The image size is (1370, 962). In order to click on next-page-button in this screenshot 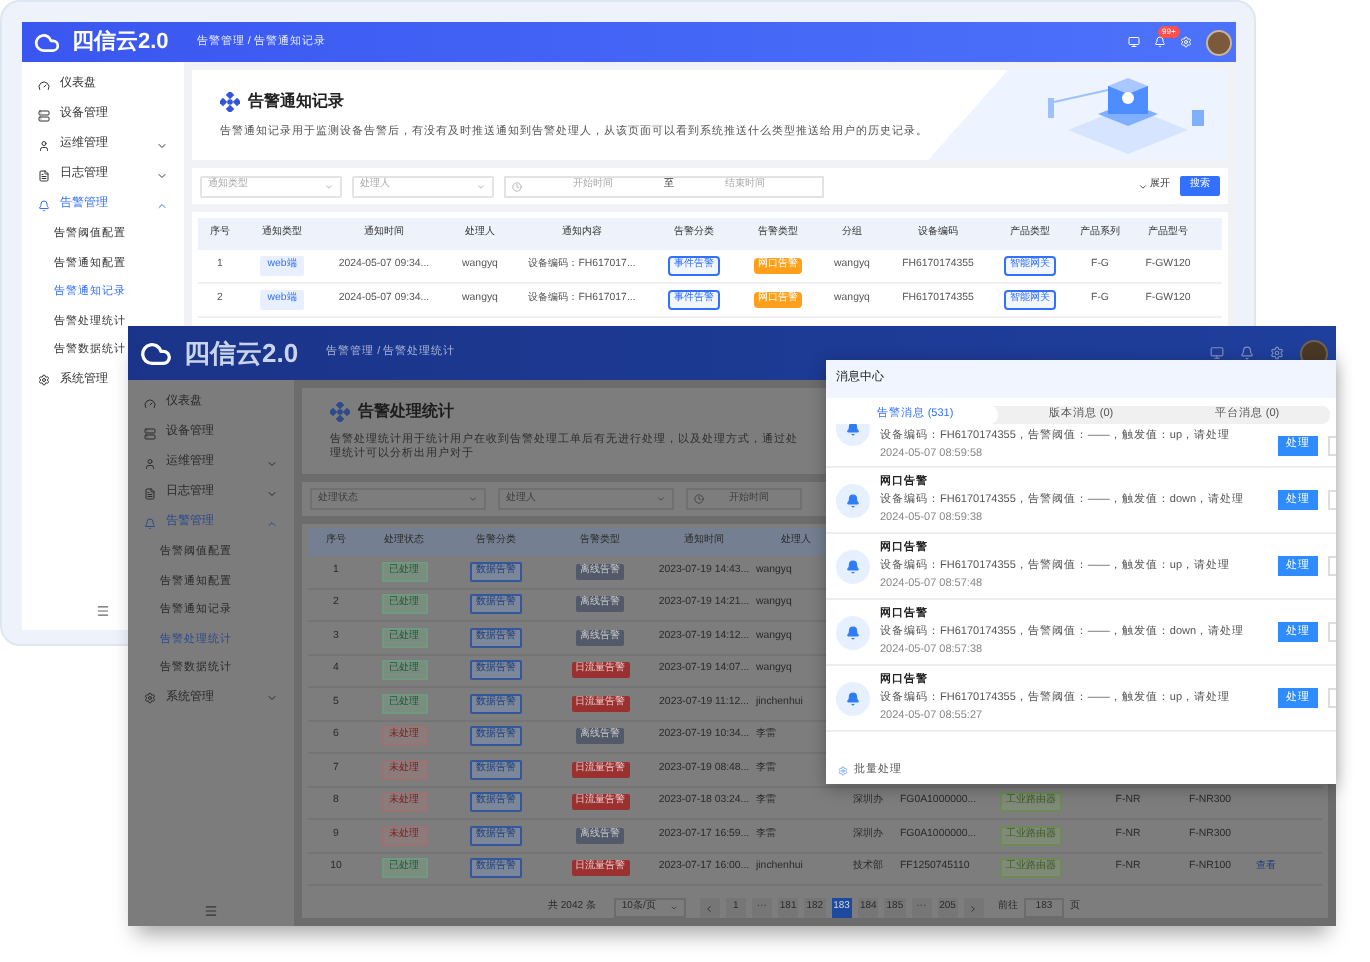, I will do `click(973, 908)`.